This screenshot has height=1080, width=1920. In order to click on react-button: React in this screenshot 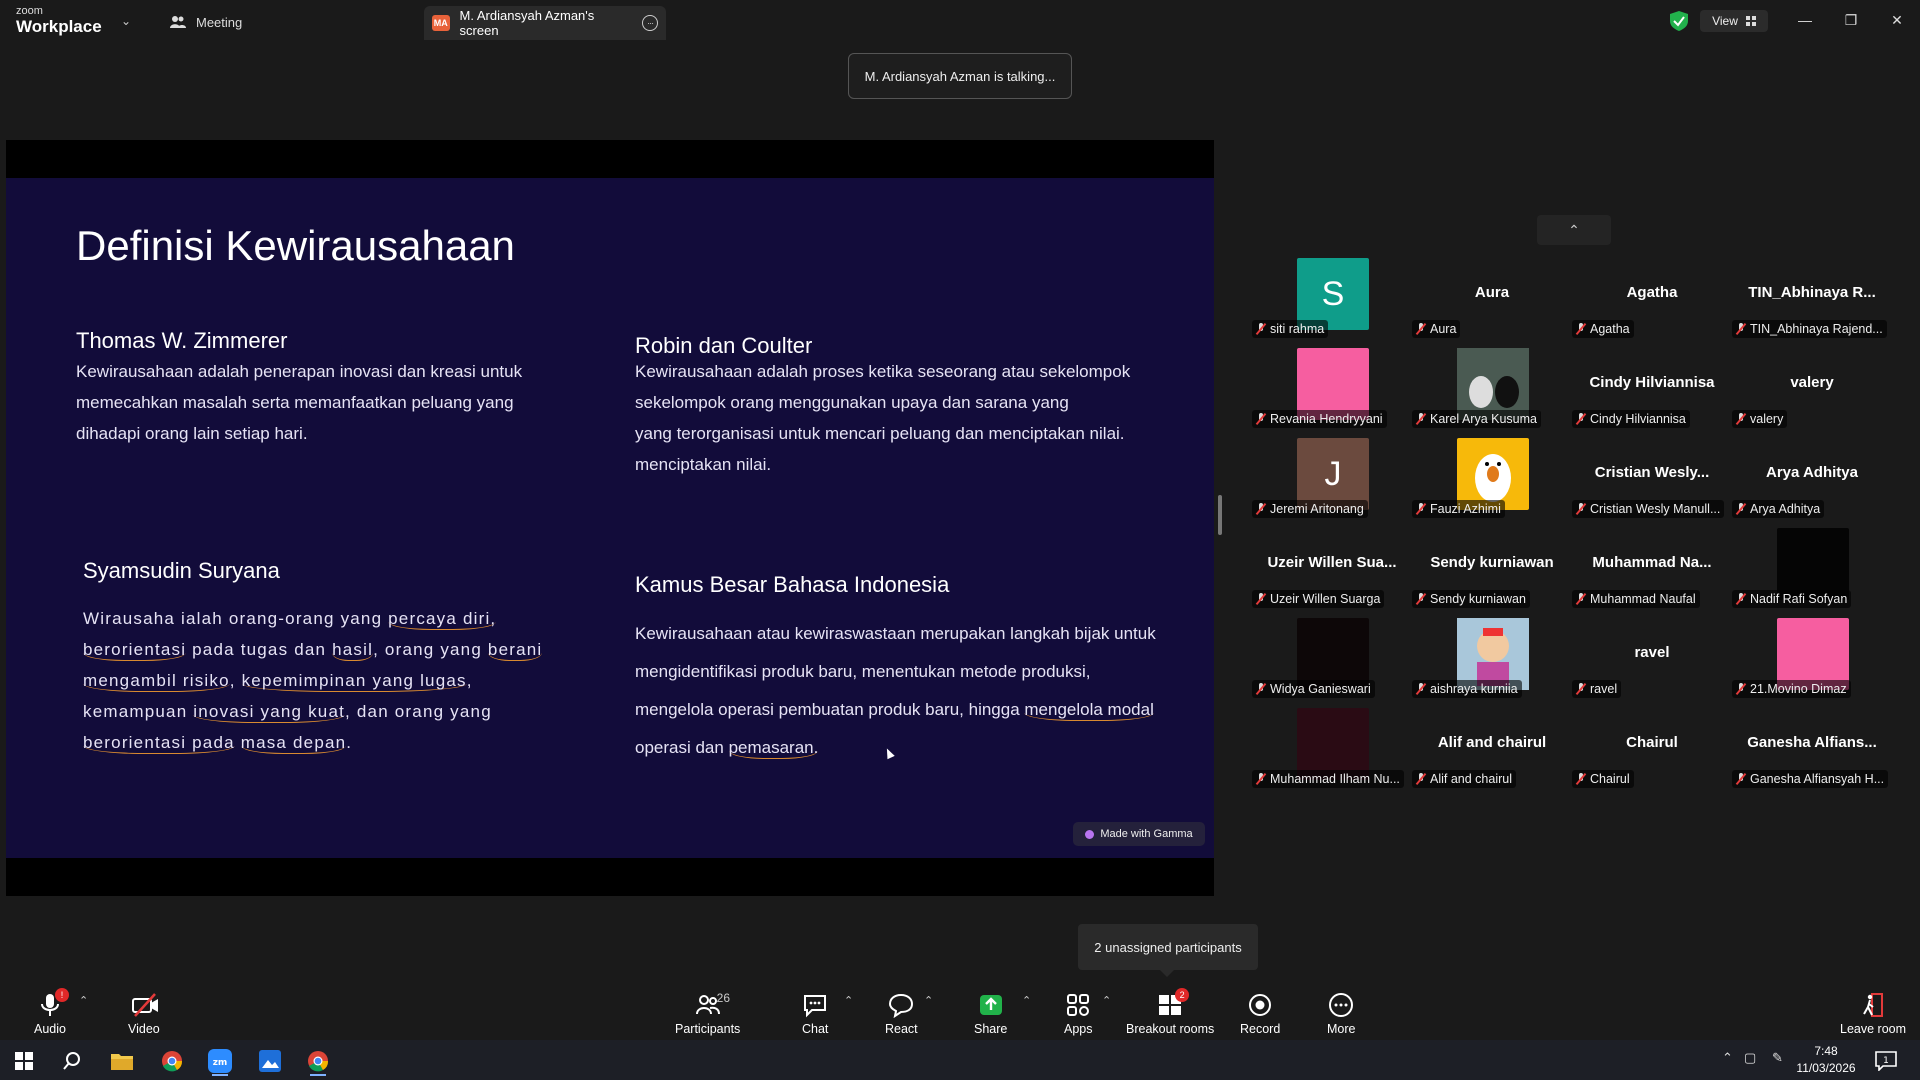, I will do `click(901, 1011)`.